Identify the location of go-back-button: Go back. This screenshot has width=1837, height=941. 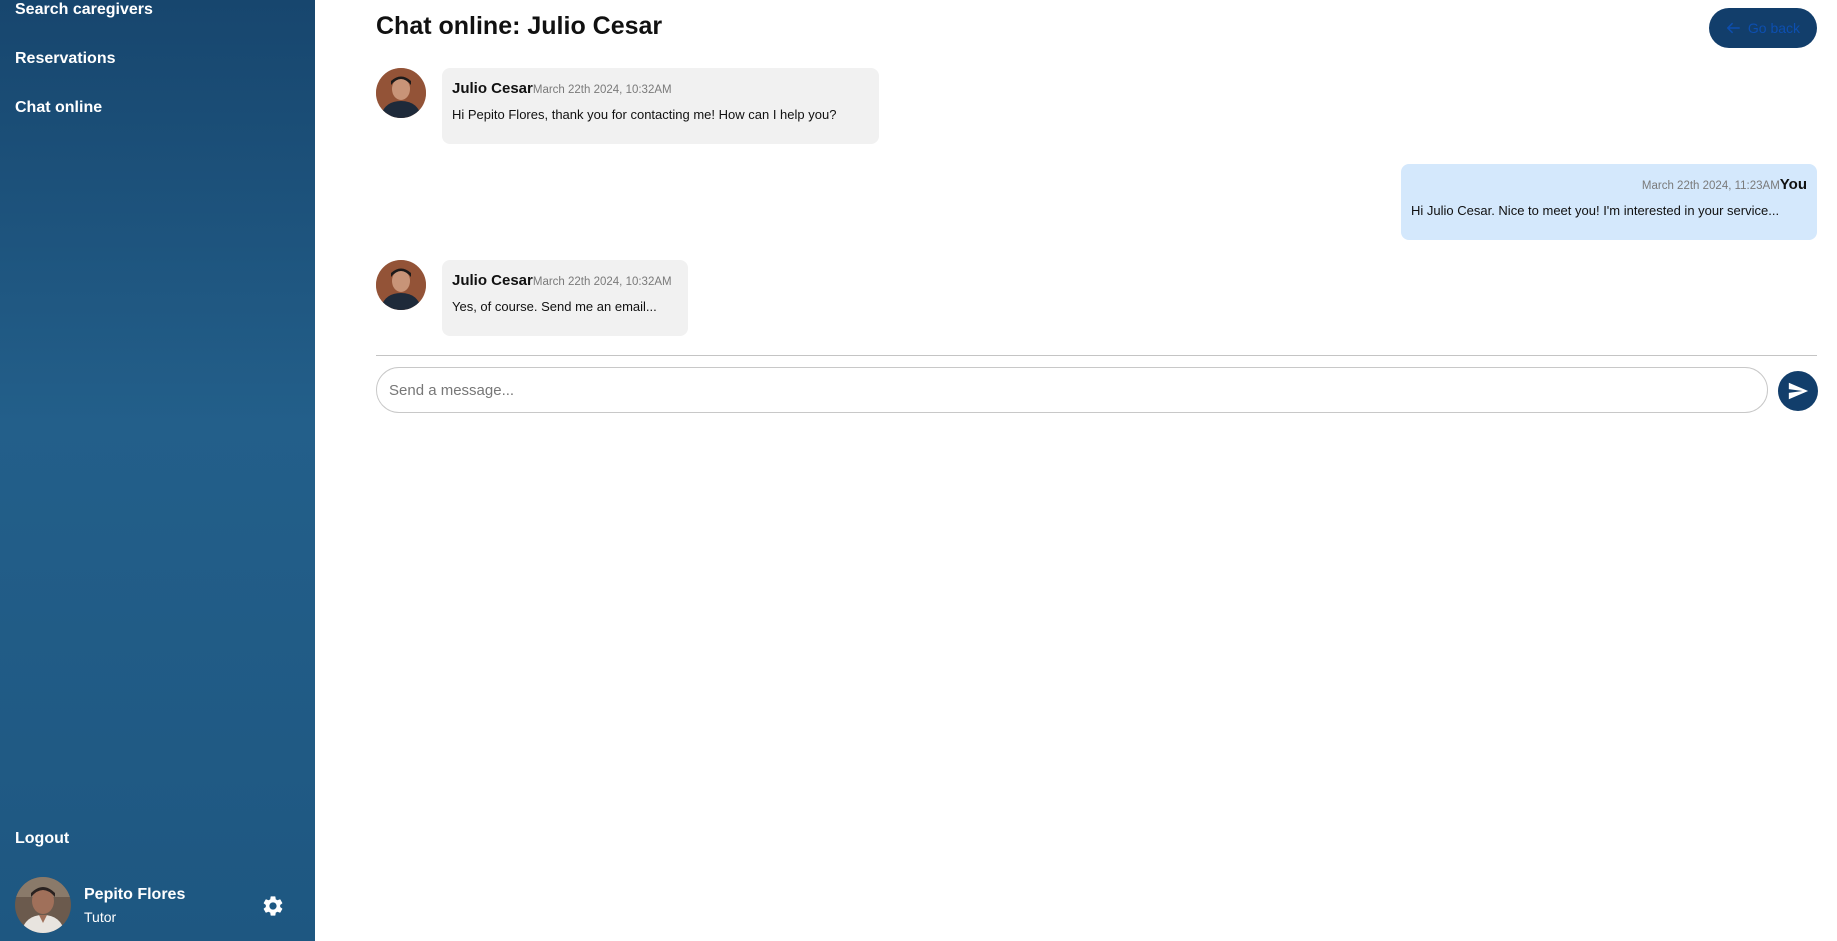
(1763, 28).